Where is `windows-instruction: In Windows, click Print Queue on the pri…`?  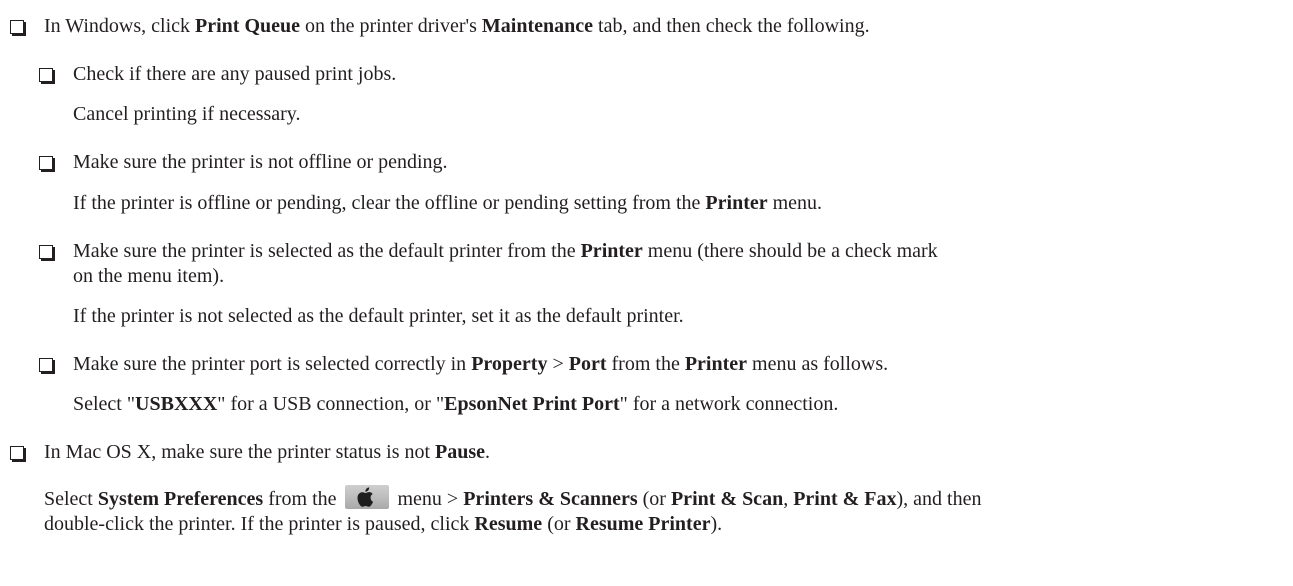
windows-instruction: In Windows, click Print Queue on the pri… is located at coordinates (457, 26).